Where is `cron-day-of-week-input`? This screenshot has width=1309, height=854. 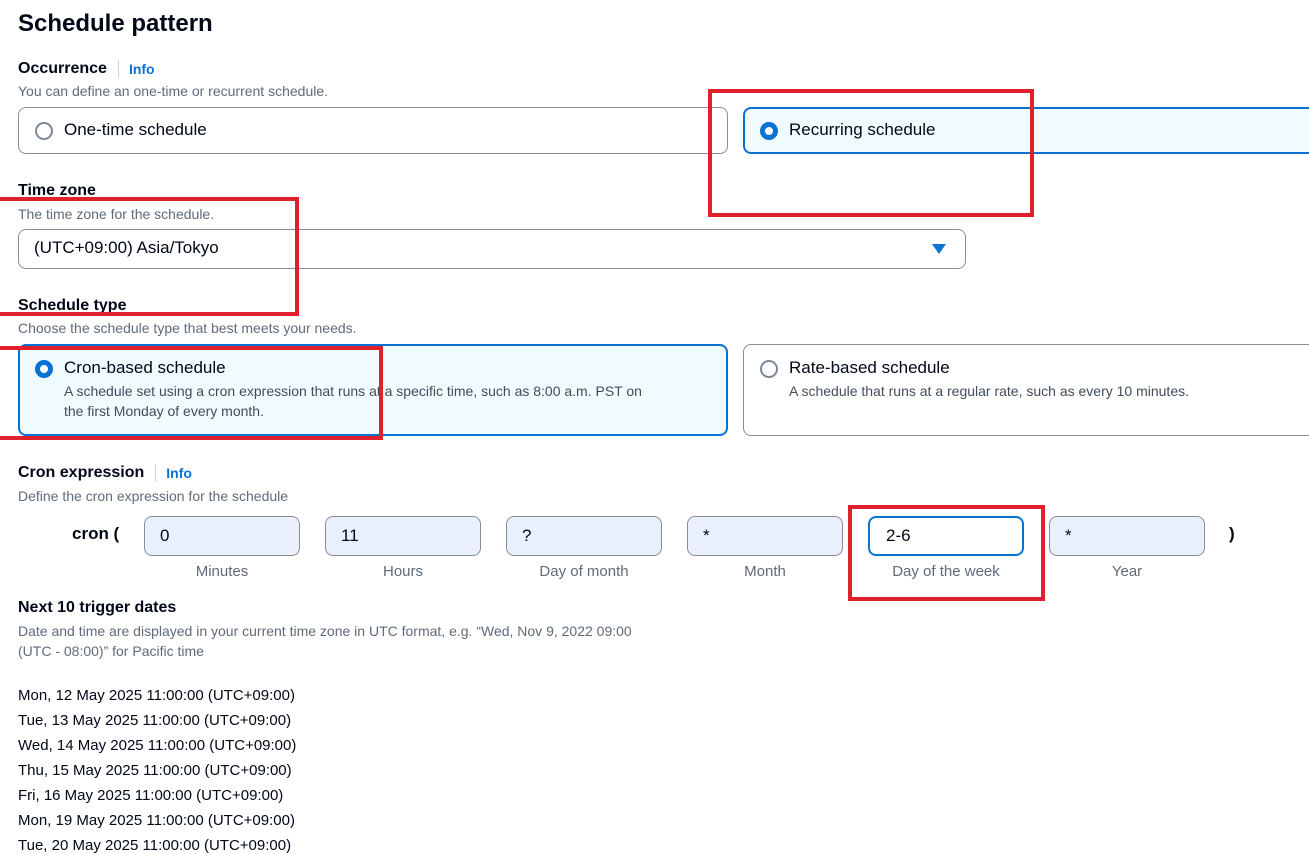 cron-day-of-week-input is located at coordinates (946, 536).